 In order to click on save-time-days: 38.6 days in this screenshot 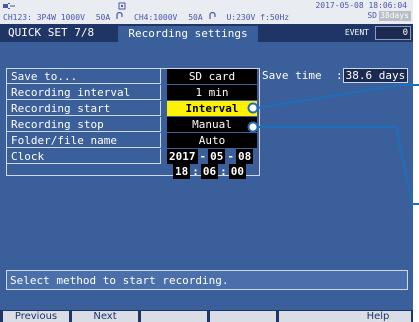, I will do `click(375, 75)`.